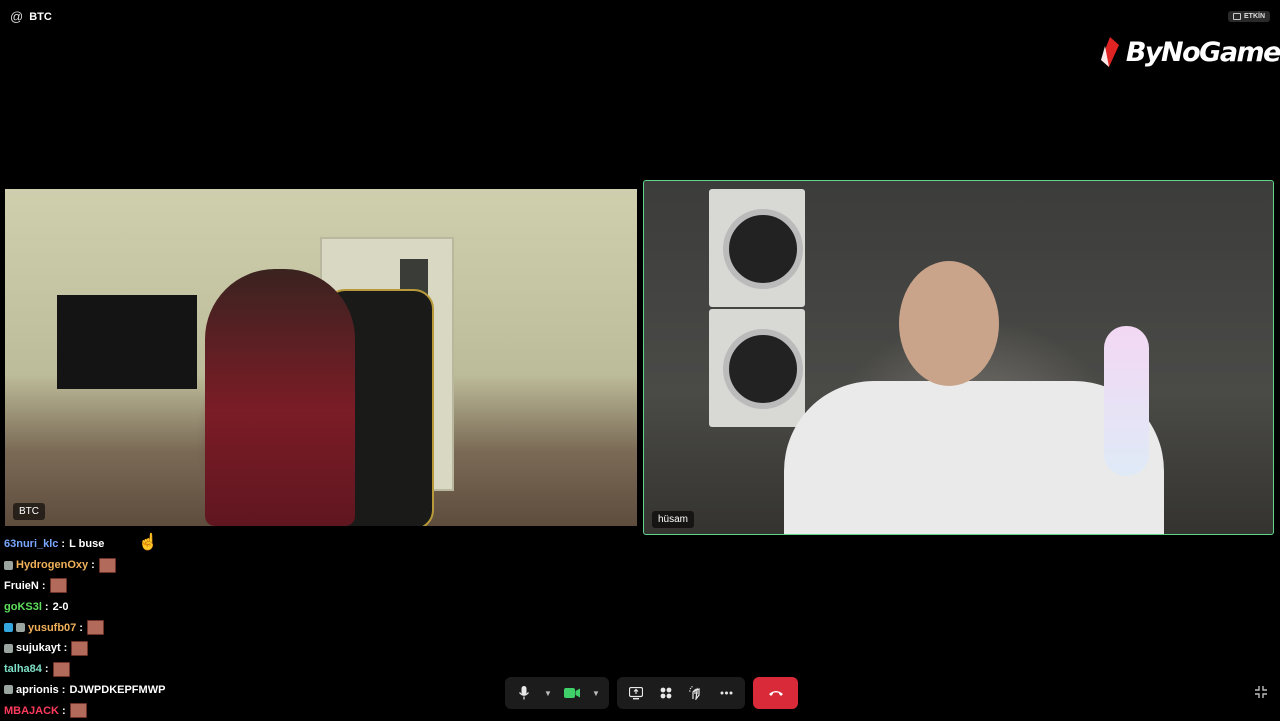 This screenshot has width=1280, height=721. What do you see at coordinates (1237, 16) in the screenshot?
I see `screen-icon` at bounding box center [1237, 16].